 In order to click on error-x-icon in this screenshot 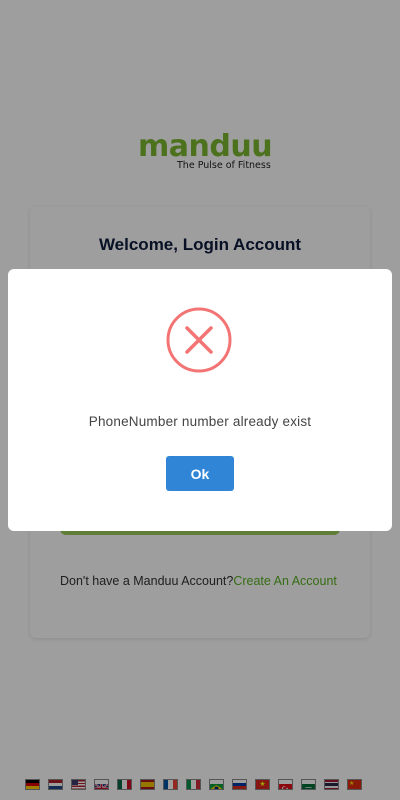, I will do `click(199, 340)`.